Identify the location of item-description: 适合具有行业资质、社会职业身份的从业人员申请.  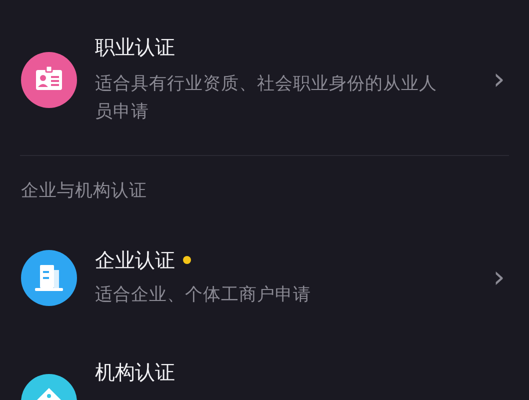
(266, 98).